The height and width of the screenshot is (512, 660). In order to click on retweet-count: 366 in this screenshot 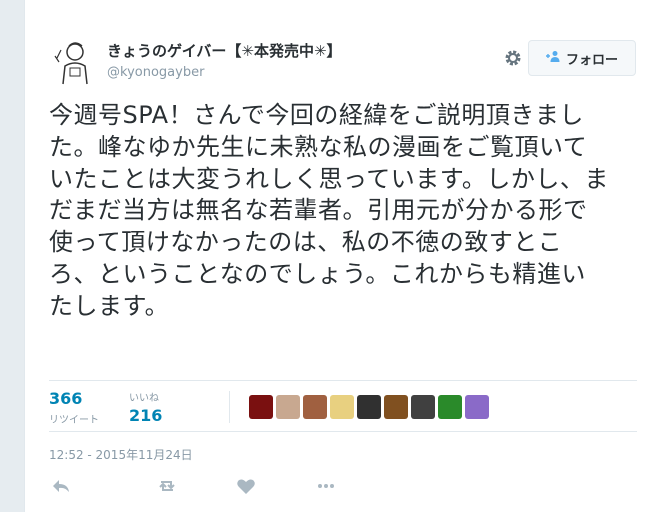, I will do `click(66, 398)`.